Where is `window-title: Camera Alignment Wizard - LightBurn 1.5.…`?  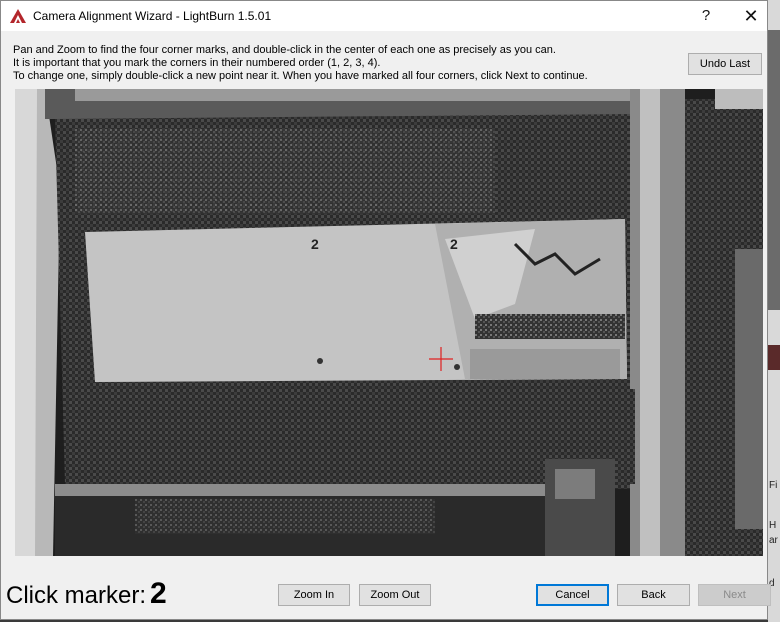
window-title: Camera Alignment Wizard - LightBurn 1.5.… is located at coordinates (152, 16).